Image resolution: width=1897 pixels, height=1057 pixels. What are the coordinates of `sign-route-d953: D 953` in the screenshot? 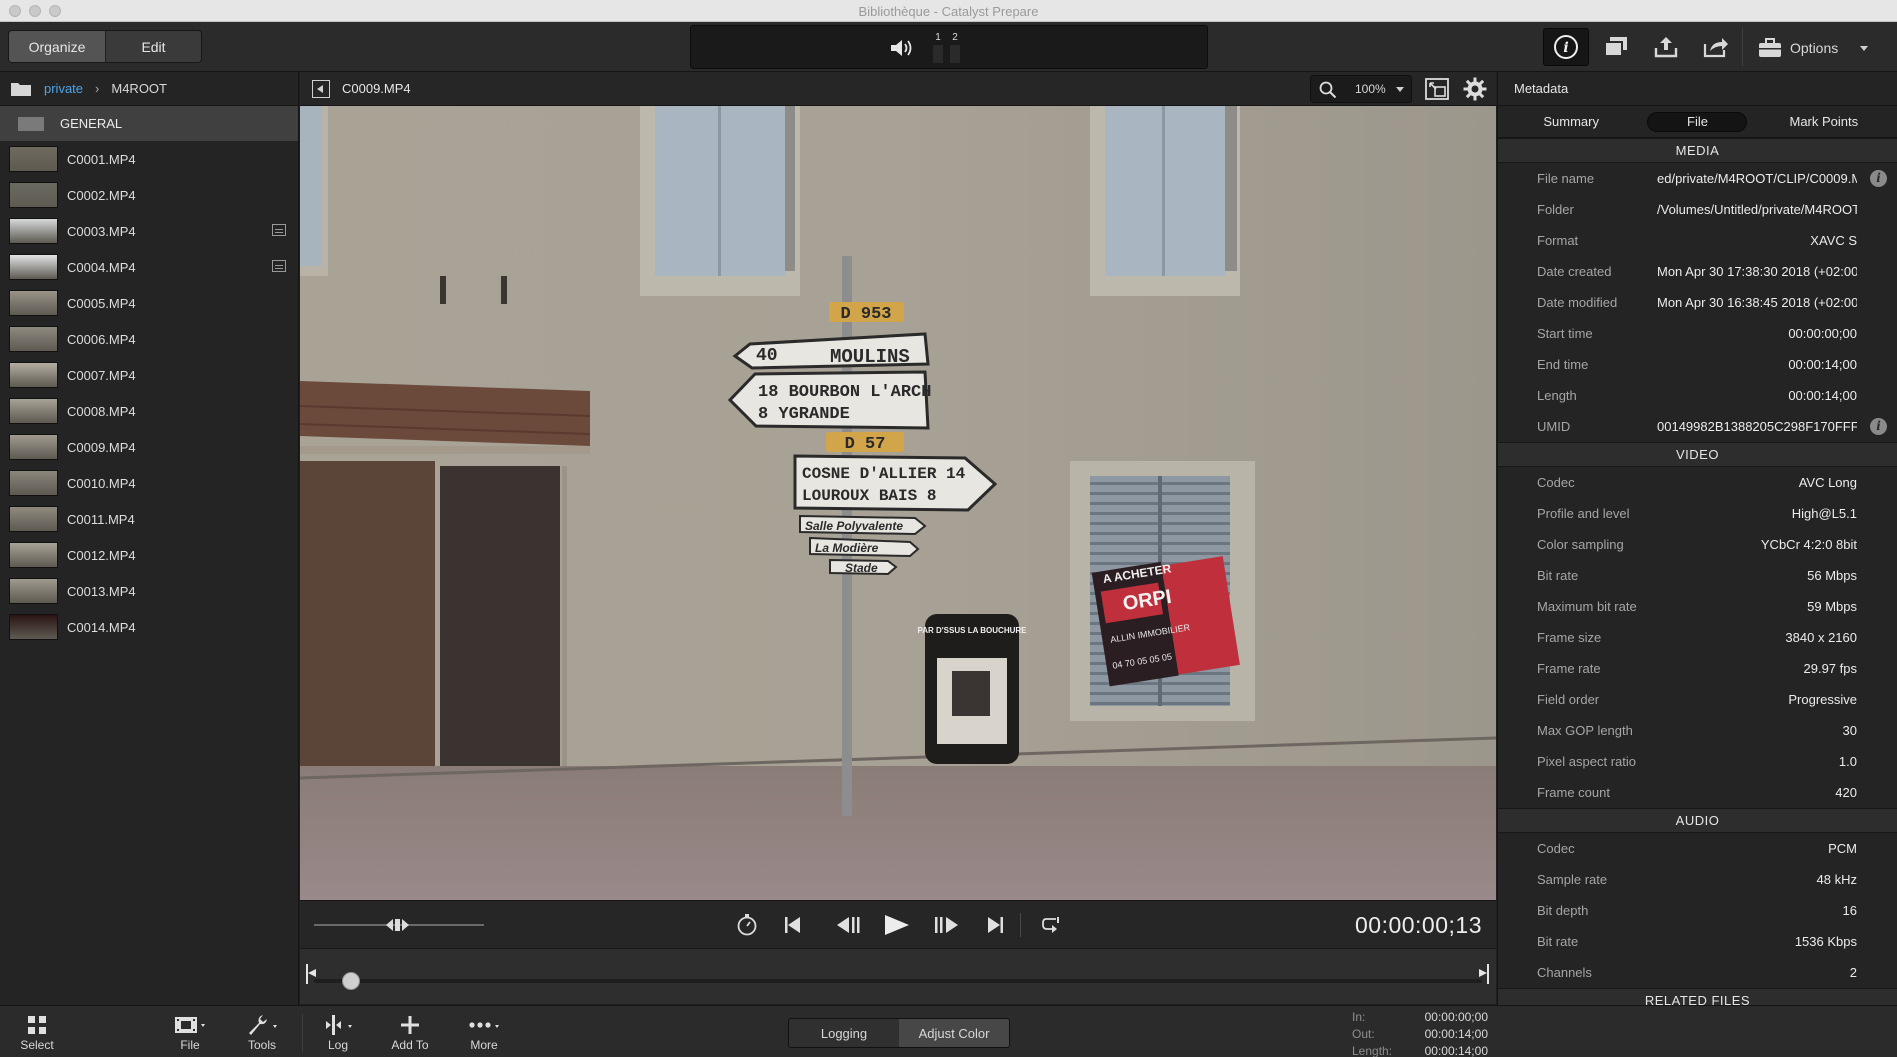 It's located at (865, 314).